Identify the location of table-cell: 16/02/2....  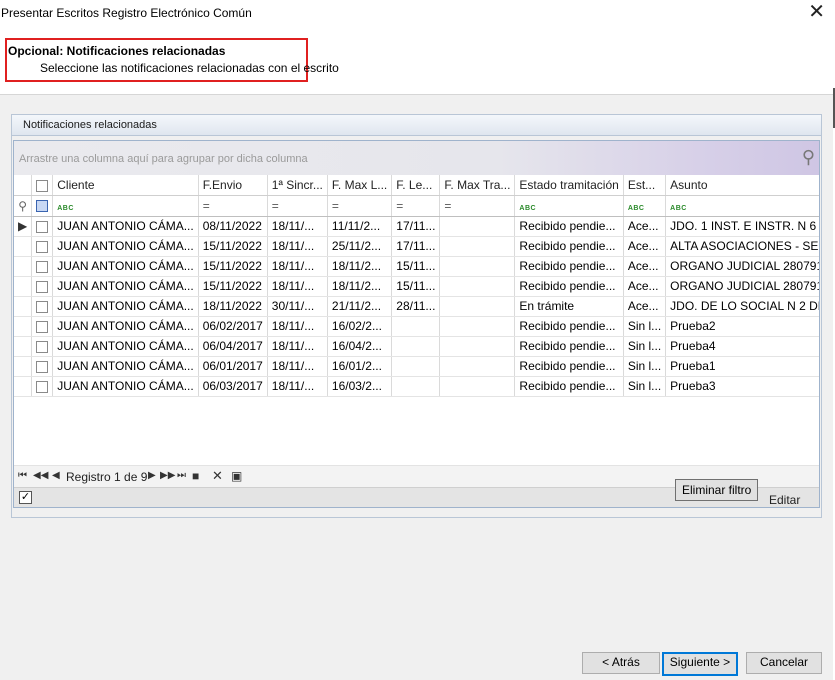
(360, 326).